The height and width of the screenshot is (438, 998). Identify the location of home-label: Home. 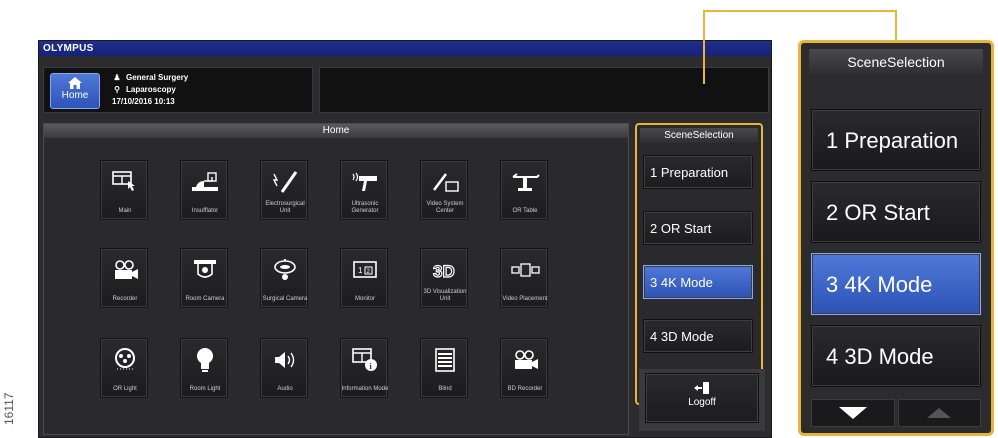
(75, 95).